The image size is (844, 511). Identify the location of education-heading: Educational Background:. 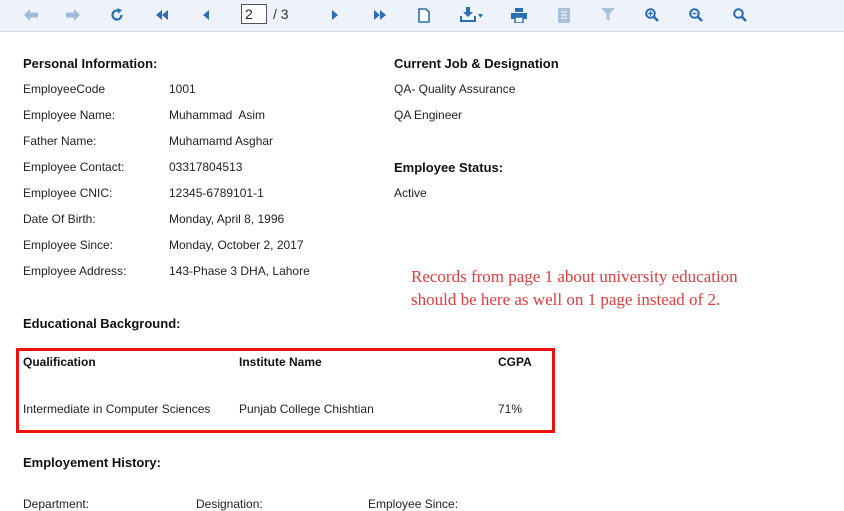
(102, 323).